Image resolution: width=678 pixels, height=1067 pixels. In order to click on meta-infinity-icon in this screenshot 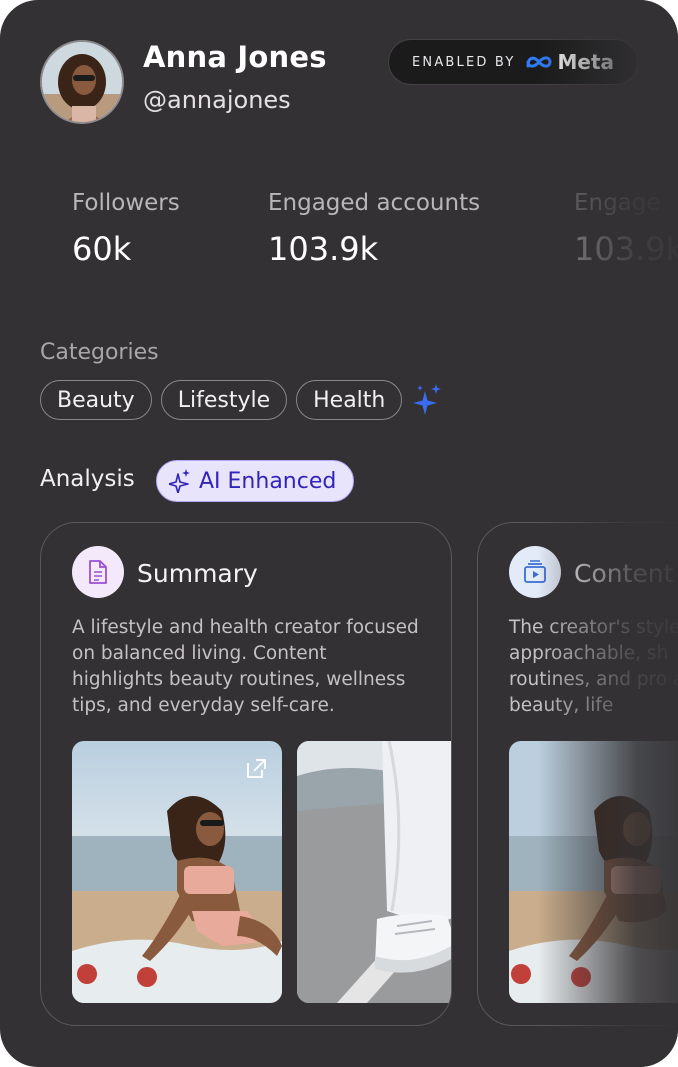, I will do `click(539, 62)`.